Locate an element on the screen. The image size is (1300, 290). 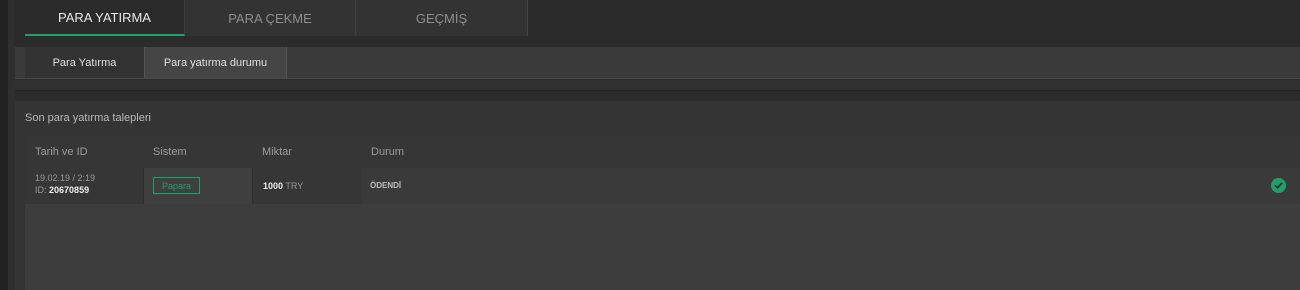
column-header-status: Durum is located at coordinates (388, 152).